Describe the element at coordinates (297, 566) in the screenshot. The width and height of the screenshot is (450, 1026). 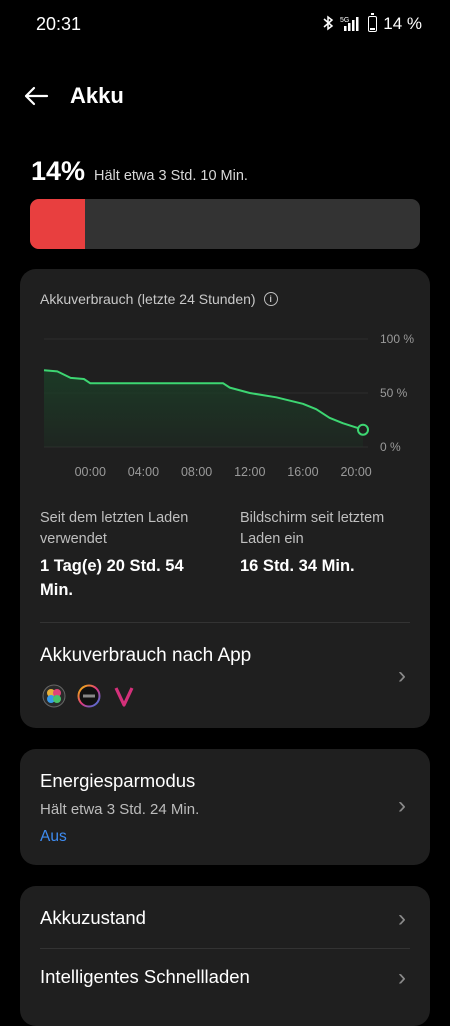
I see `screen-on-value: 16 Std. 34 Min.` at that location.